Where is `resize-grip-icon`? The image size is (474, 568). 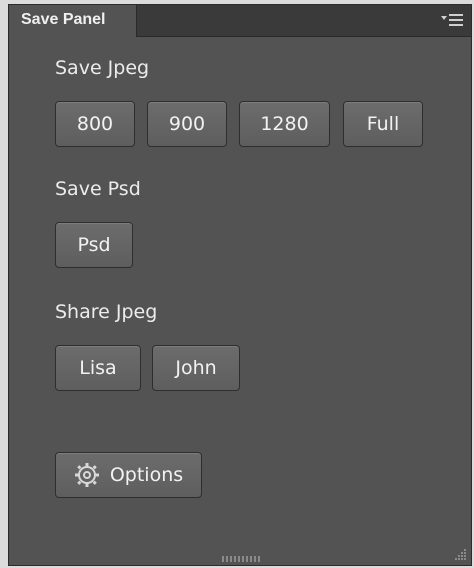 resize-grip-icon is located at coordinates (241, 559).